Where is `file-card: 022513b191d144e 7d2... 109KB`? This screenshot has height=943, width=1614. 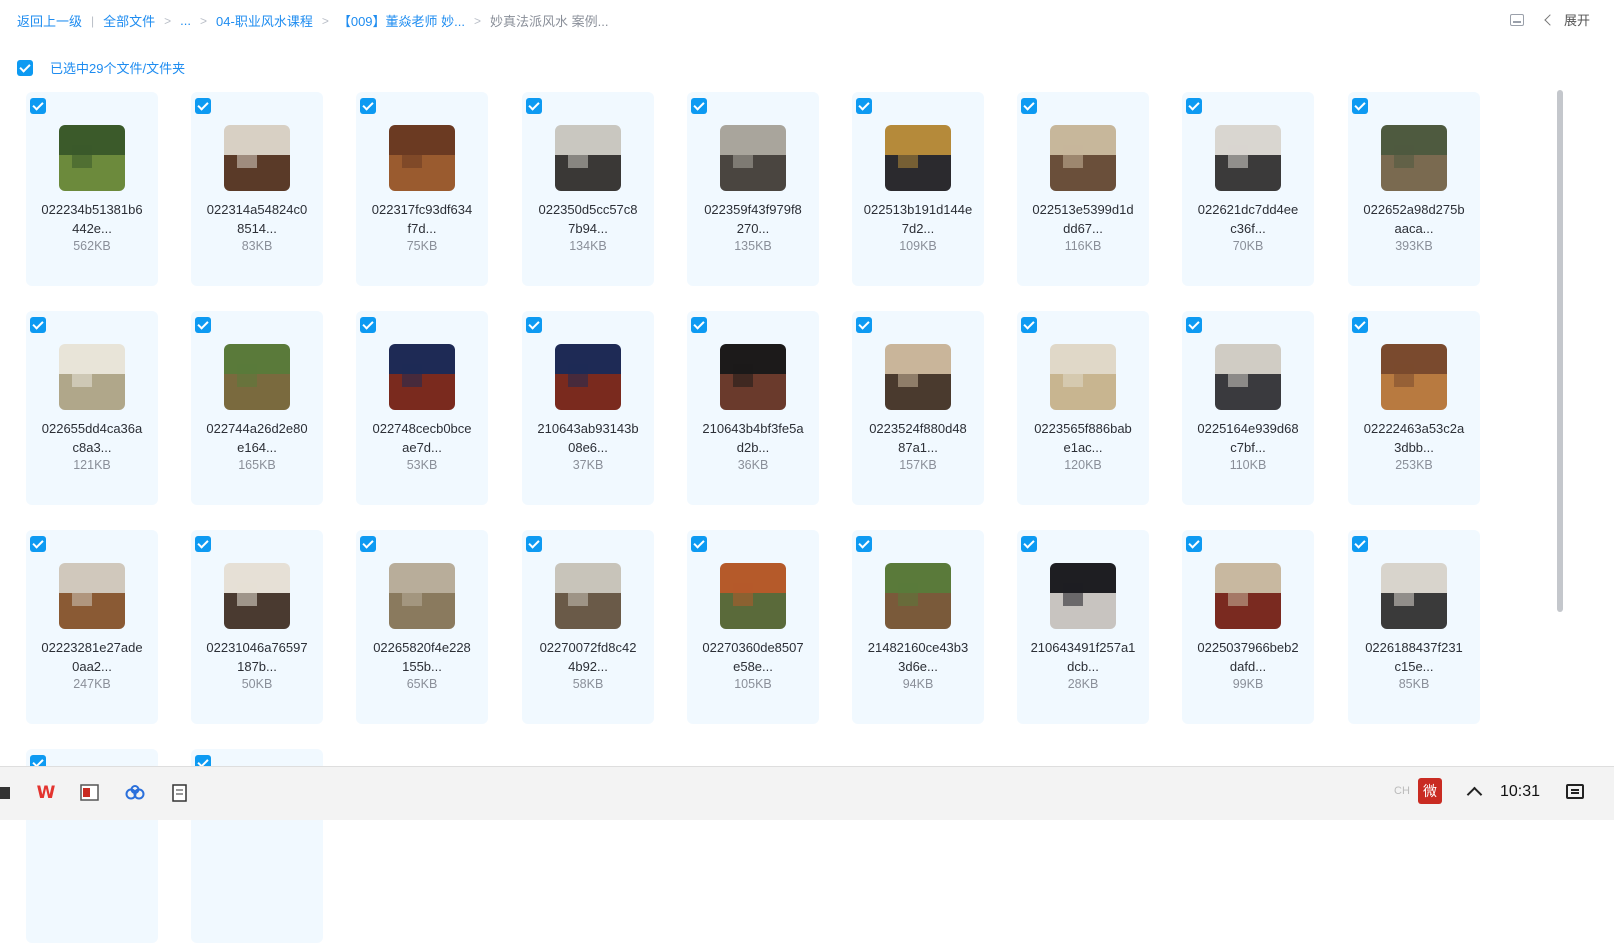
file-card: 022513b191d144e 7d2... 109KB is located at coordinates (918, 189).